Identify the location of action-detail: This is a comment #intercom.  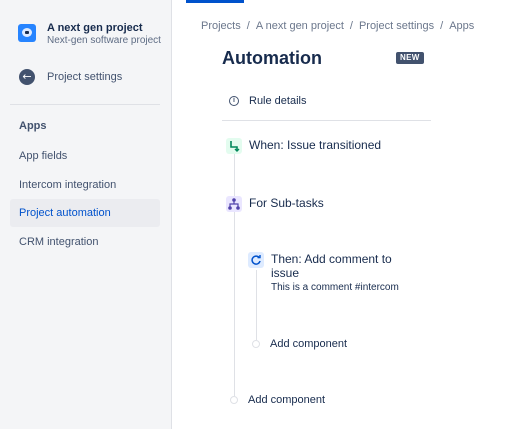
(335, 287).